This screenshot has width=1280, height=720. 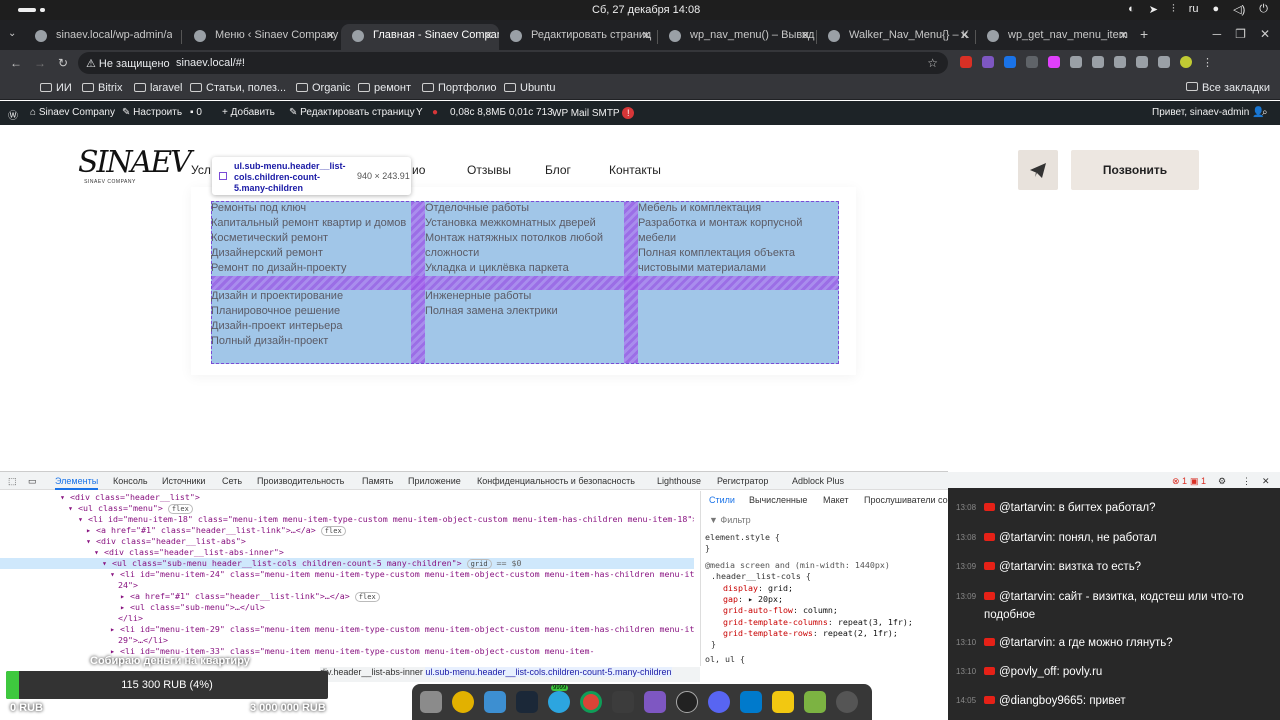 What do you see at coordinates (737, 37) in the screenshot?
I see `browser-tab: wp_nav_menu() – Вывод ✕` at bounding box center [737, 37].